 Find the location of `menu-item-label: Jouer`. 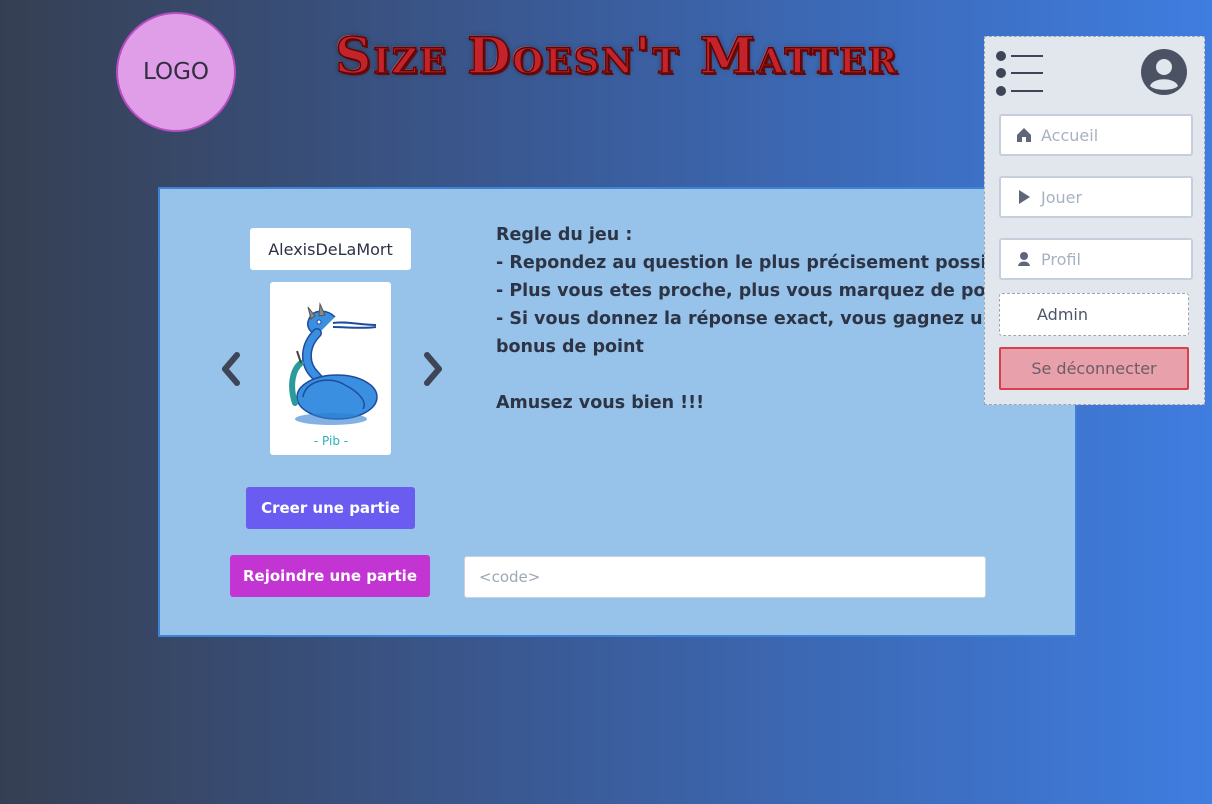

menu-item-label: Jouer is located at coordinates (1062, 197).